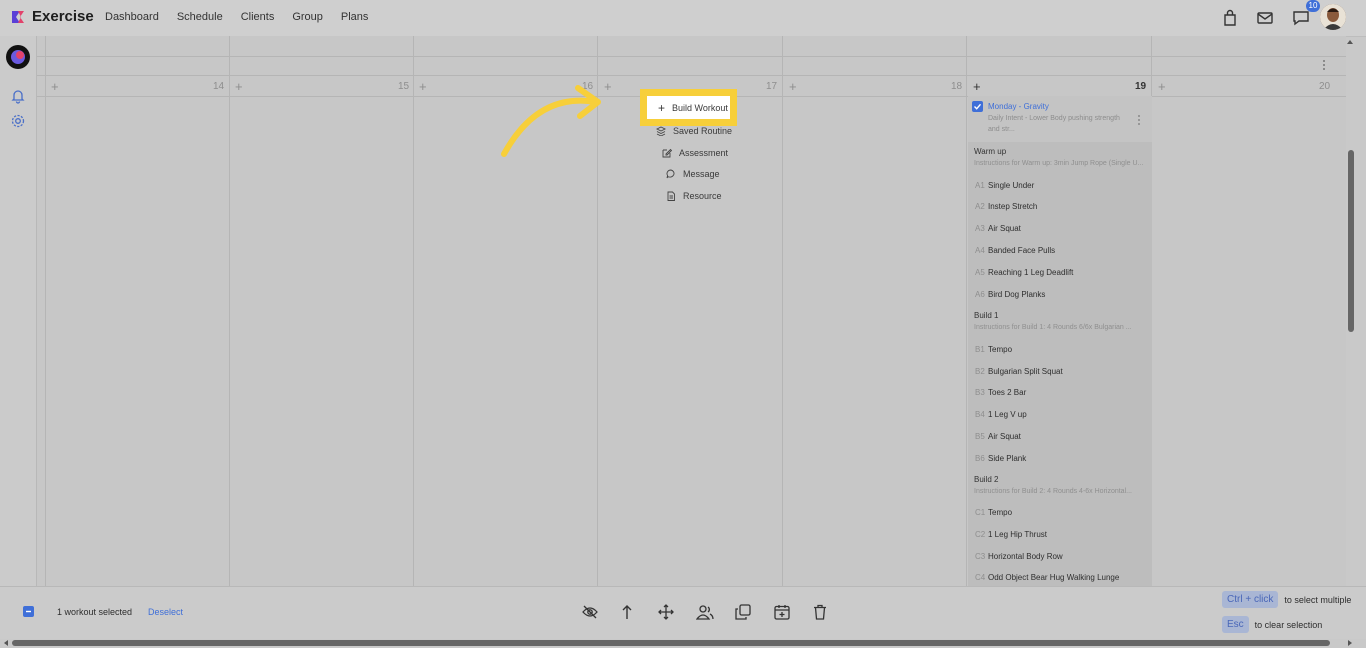 This screenshot has width=1366, height=648. I want to click on exercise-code: A4, so click(980, 250).